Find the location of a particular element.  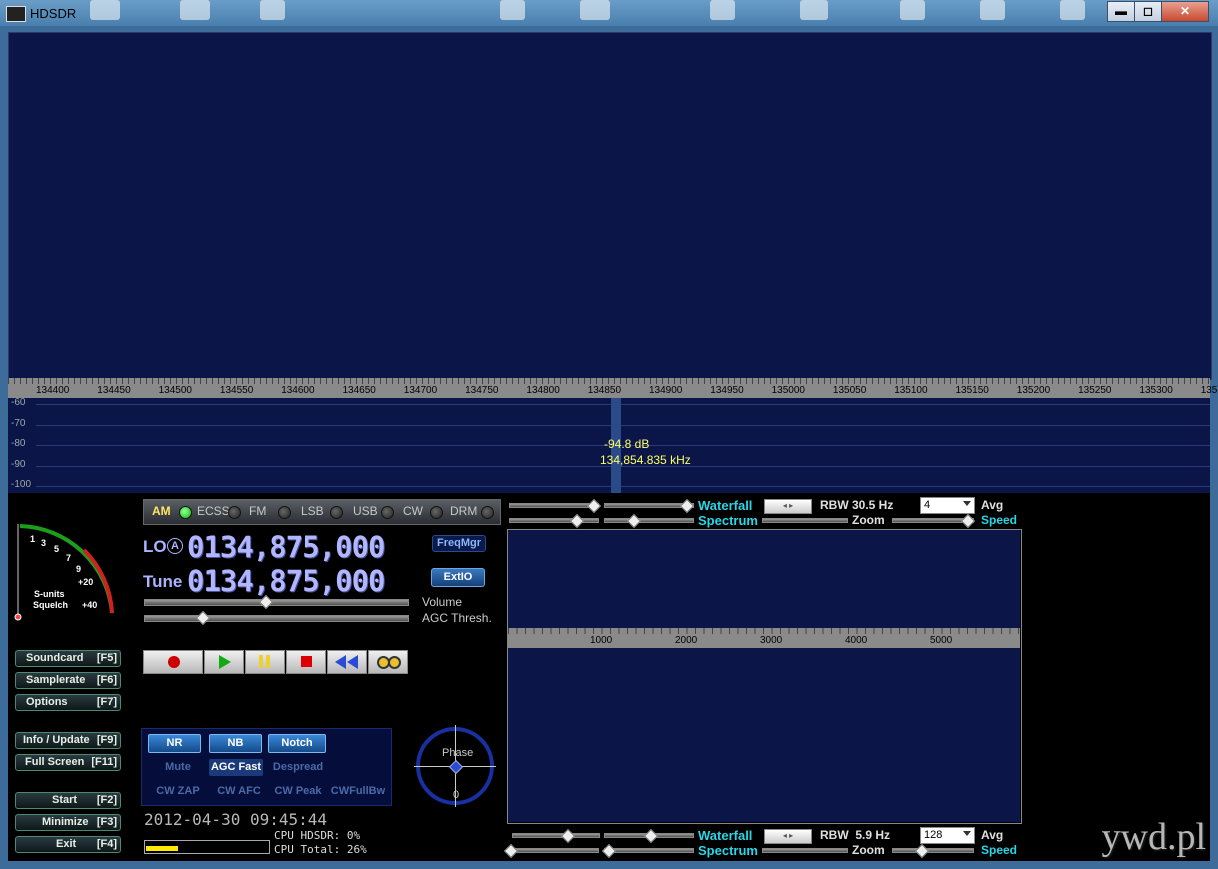

maximize-button: ◻ is located at coordinates (1148, 11).